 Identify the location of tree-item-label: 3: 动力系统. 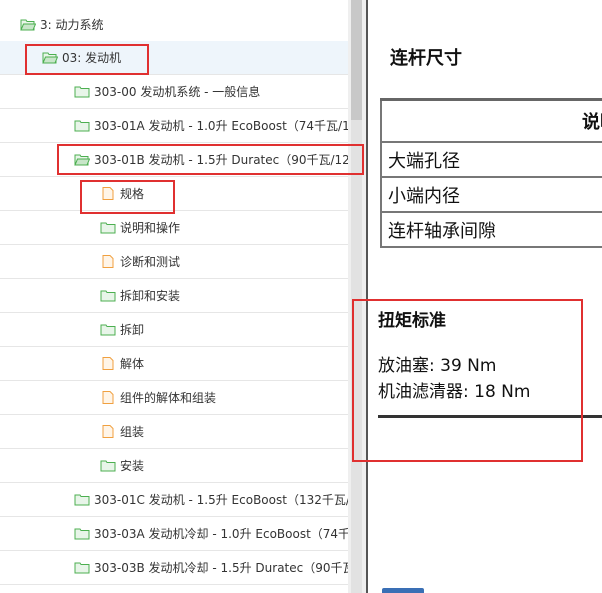
(72, 25).